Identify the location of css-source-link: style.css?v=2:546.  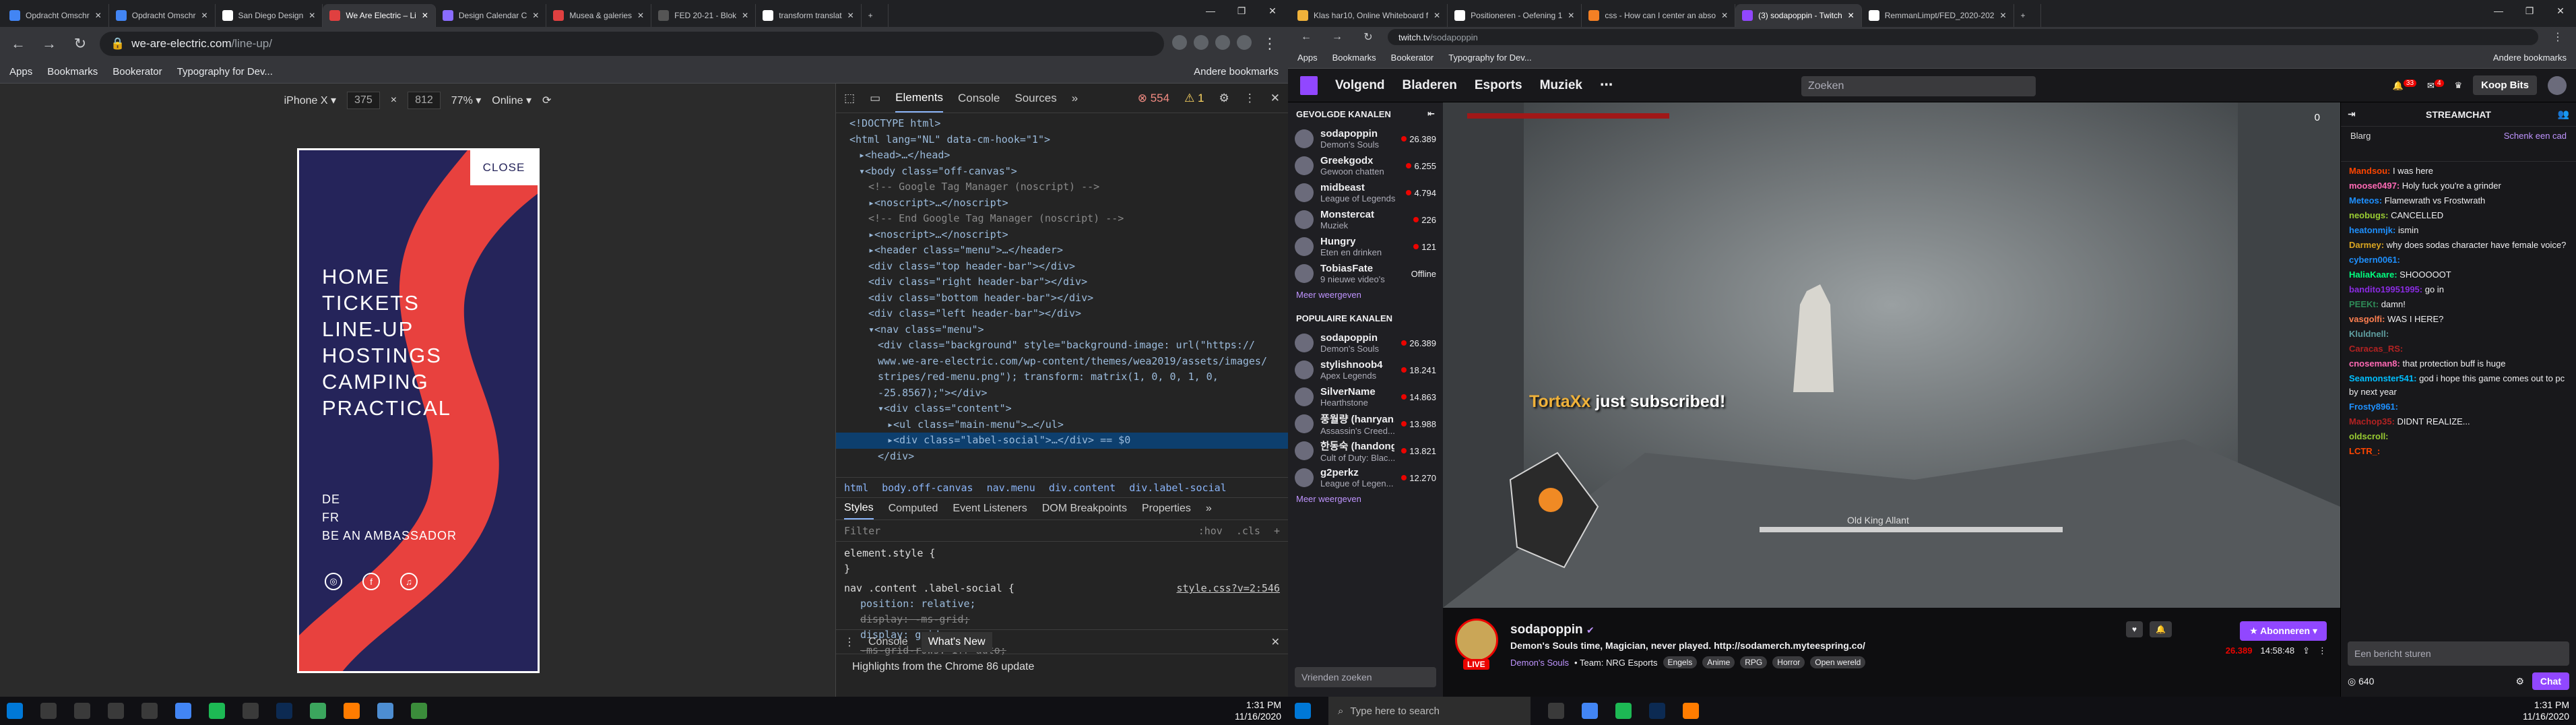
(1228, 588).